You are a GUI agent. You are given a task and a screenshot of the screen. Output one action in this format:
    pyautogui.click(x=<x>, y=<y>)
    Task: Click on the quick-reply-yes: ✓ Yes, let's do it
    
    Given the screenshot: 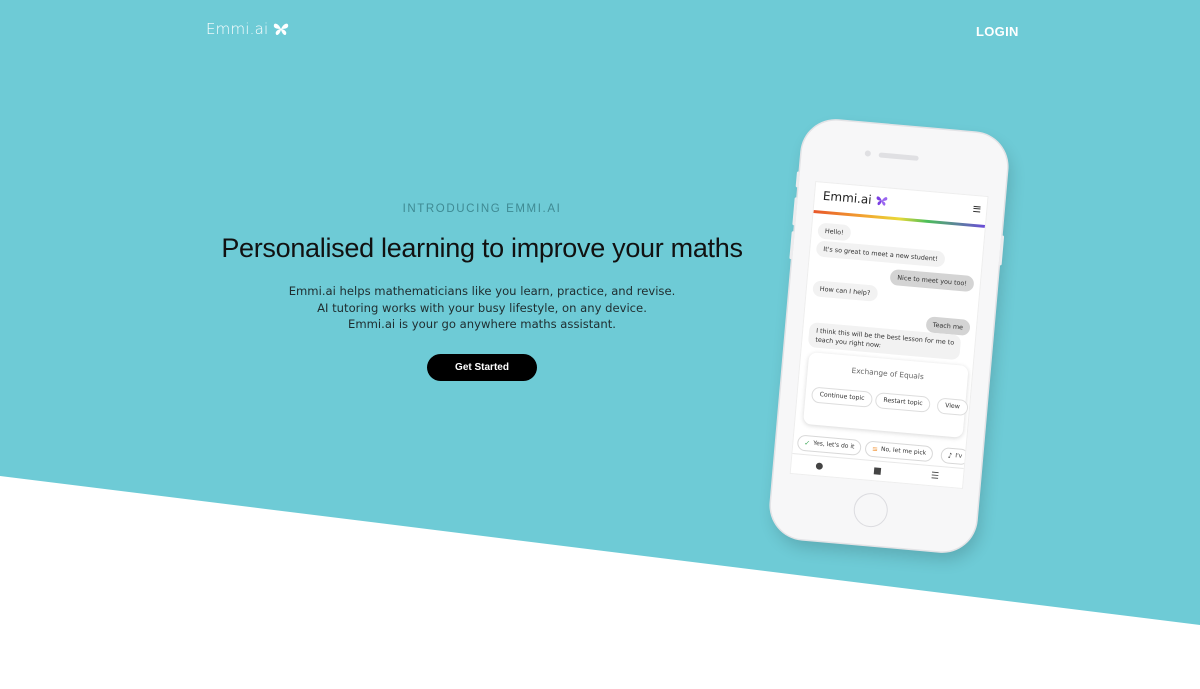 What is the action you would take?
    pyautogui.click(x=829, y=445)
    